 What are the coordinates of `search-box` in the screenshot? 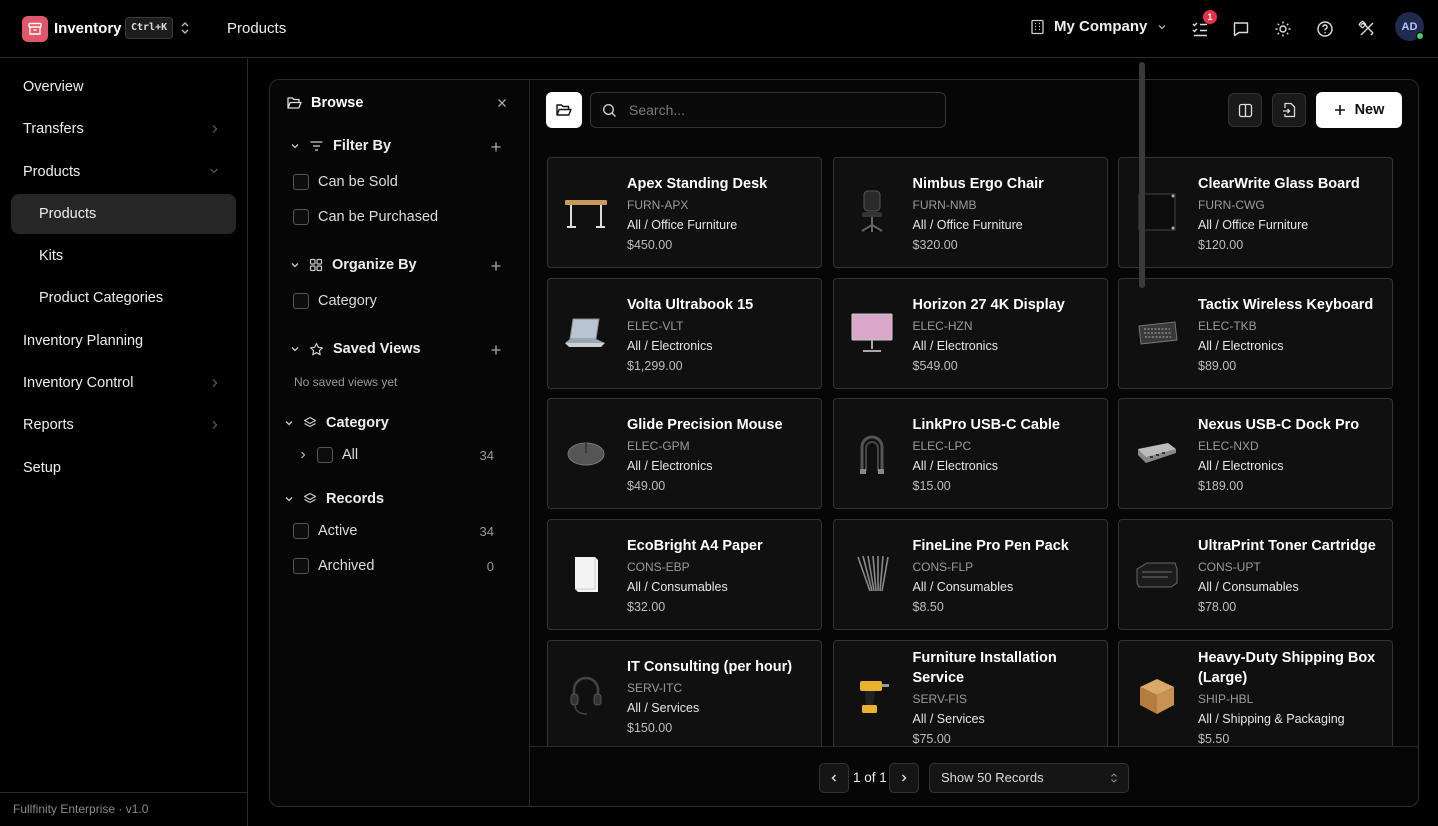 It's located at (768, 110).